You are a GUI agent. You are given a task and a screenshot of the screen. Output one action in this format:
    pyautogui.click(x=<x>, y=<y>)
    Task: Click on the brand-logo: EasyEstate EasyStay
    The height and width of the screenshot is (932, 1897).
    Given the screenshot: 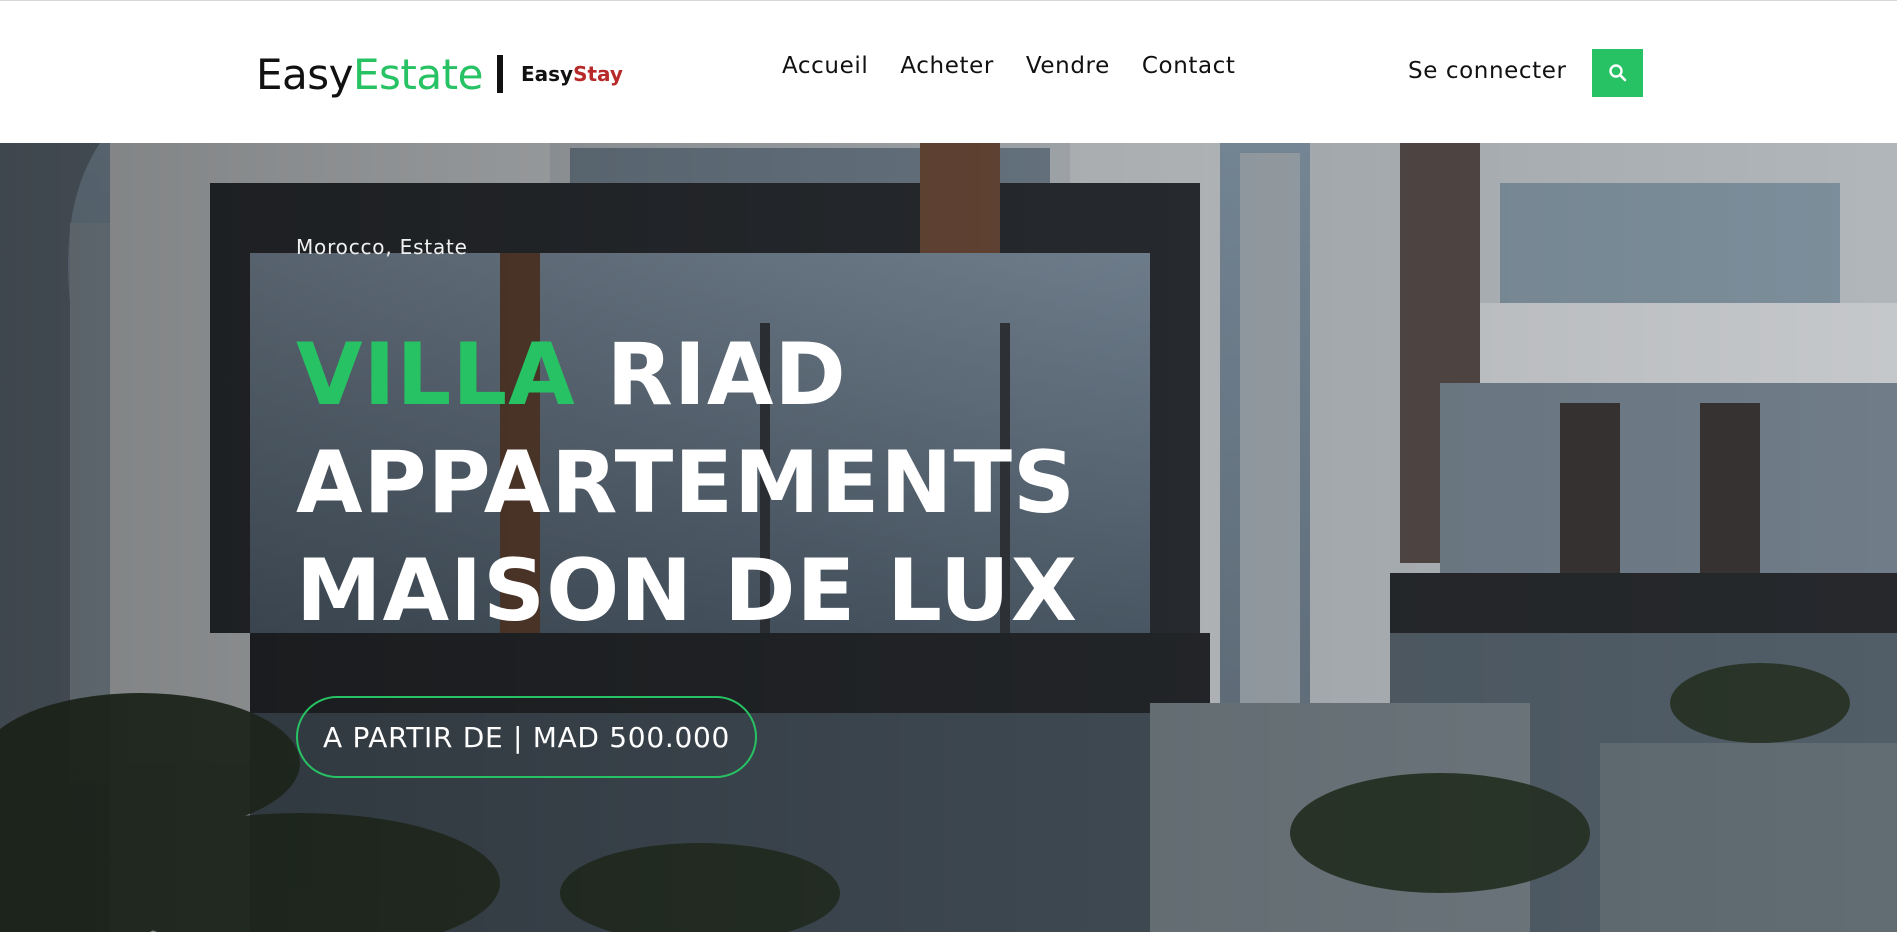 What is the action you would take?
    pyautogui.click(x=439, y=74)
    